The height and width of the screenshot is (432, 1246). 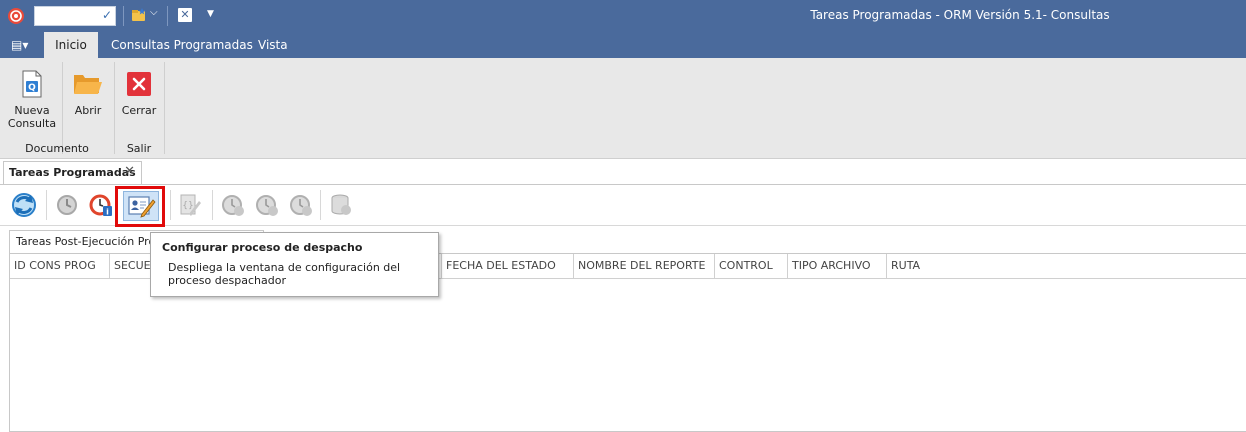 I want to click on open-folder-icon, so click(x=88, y=84).